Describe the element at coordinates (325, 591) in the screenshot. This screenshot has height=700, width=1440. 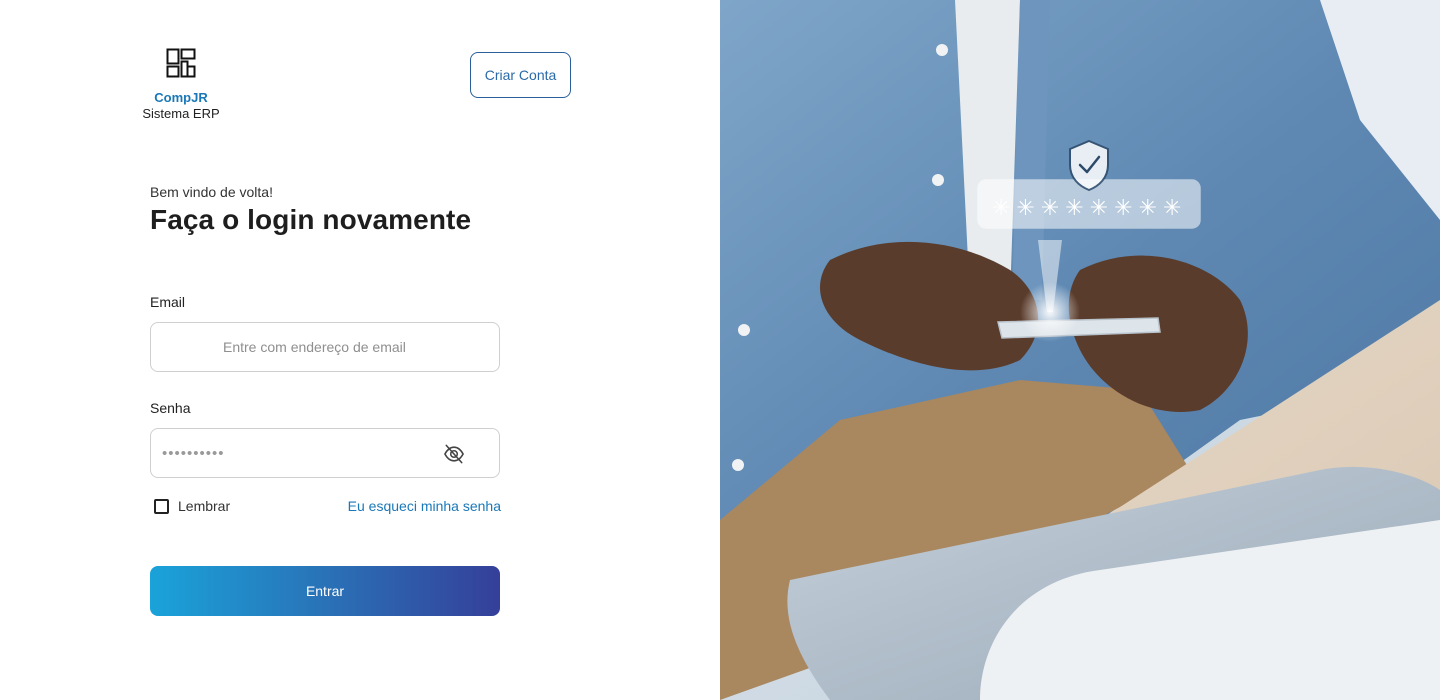
I see `login-button: Entrar` at that location.